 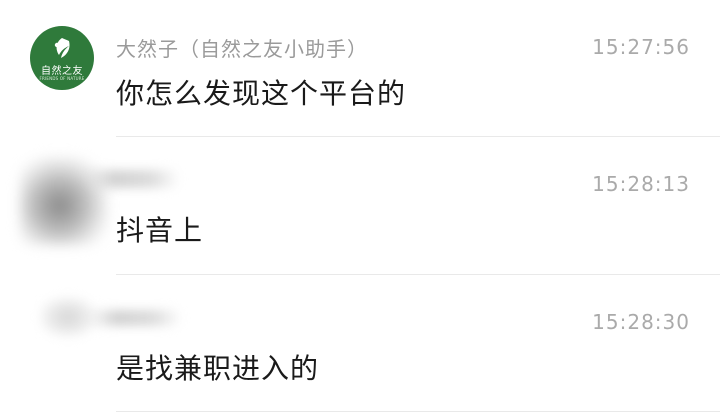 What do you see at coordinates (218, 368) in the screenshot?
I see `message-text: 是找兼职进入的` at bounding box center [218, 368].